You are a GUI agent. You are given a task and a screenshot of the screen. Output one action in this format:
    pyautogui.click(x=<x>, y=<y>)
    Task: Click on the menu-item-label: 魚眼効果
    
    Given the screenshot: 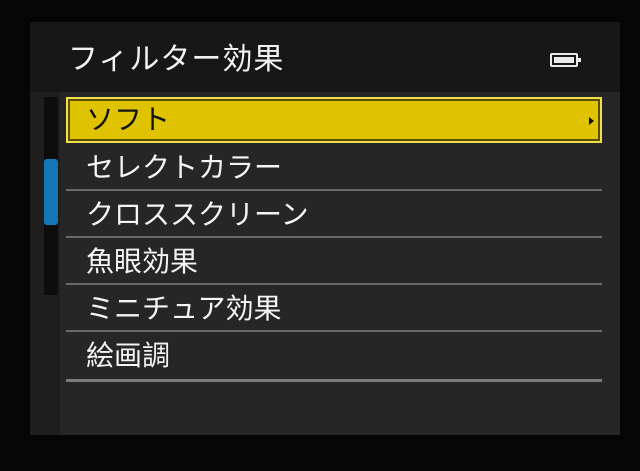 What is the action you would take?
    pyautogui.click(x=142, y=261)
    